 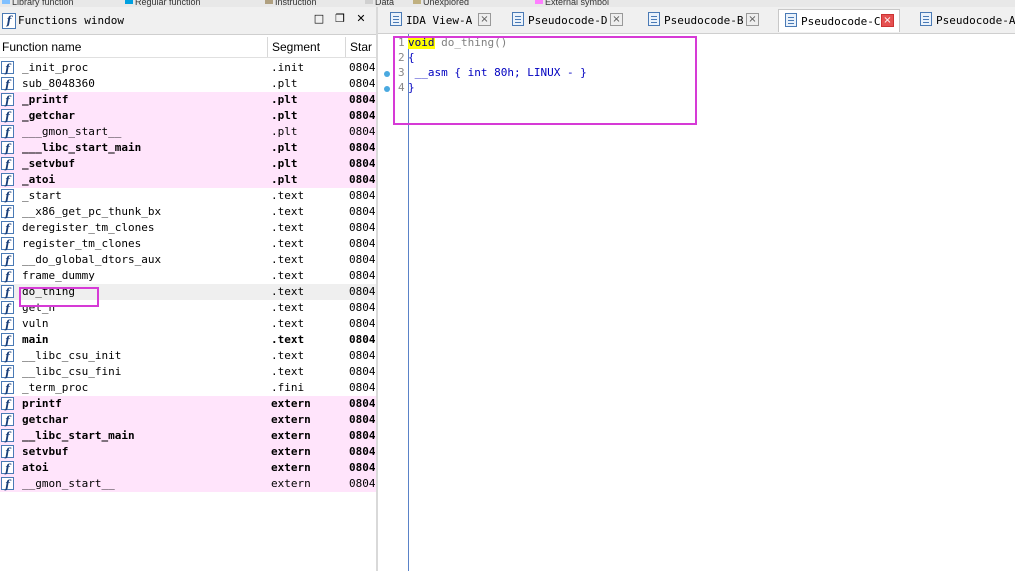 What do you see at coordinates (188, 260) in the screenshot?
I see `function-row: f __do_global_dtors_aux .text 0804` at bounding box center [188, 260].